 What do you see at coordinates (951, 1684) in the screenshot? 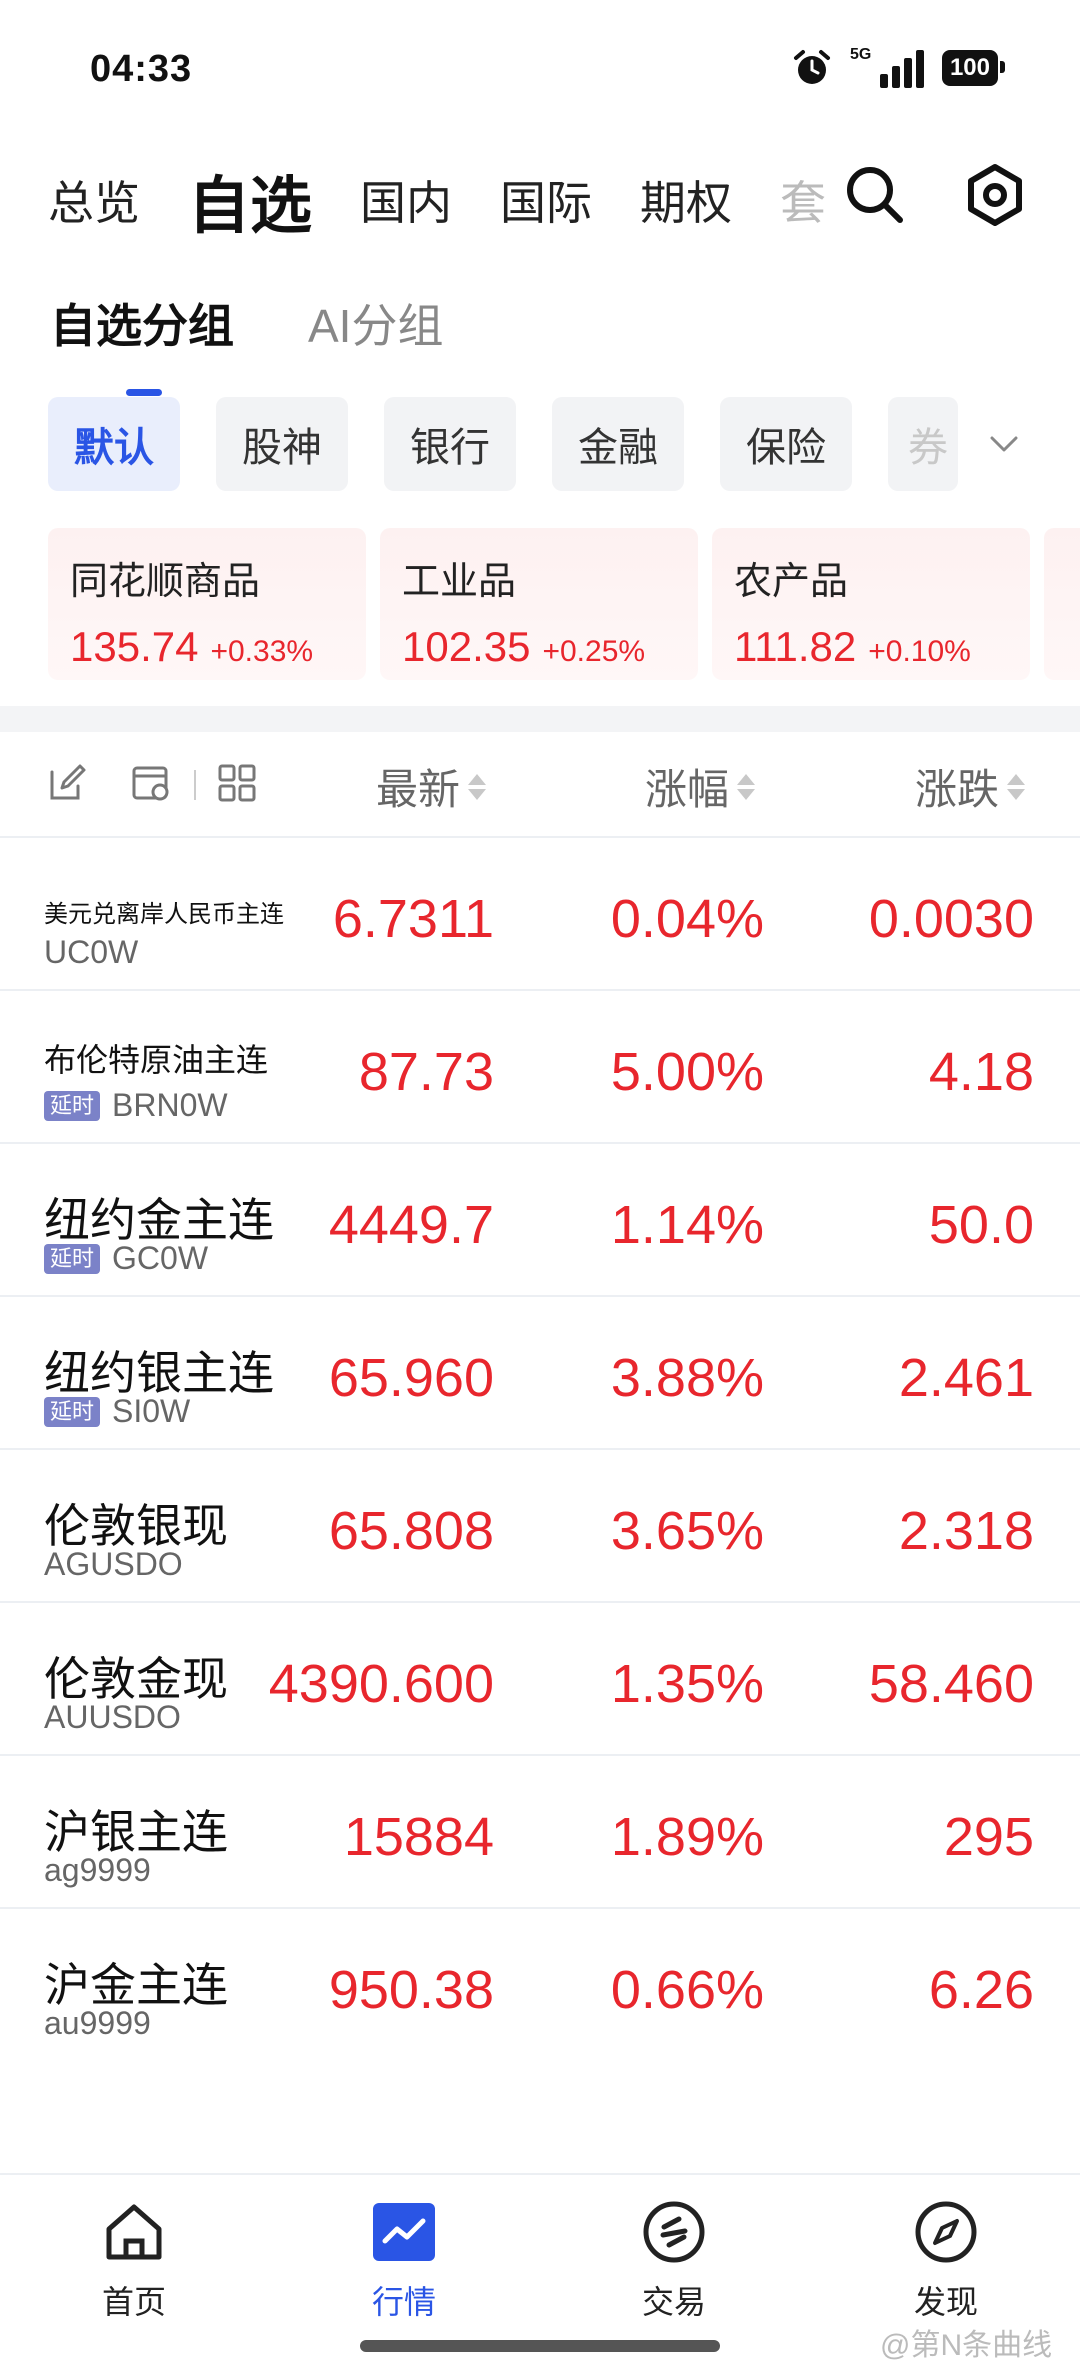
I see `row-change: 58.460` at bounding box center [951, 1684].